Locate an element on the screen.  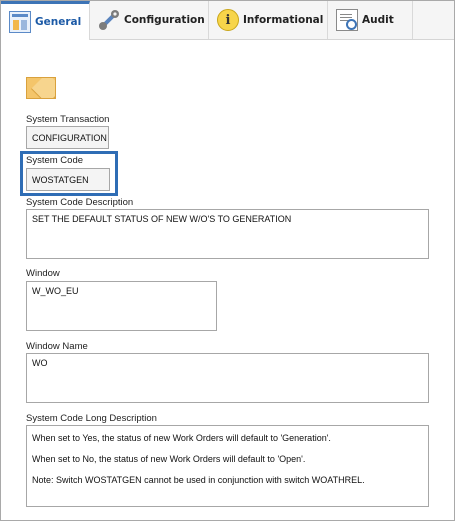
tab-general: General is located at coordinates (45, 20).